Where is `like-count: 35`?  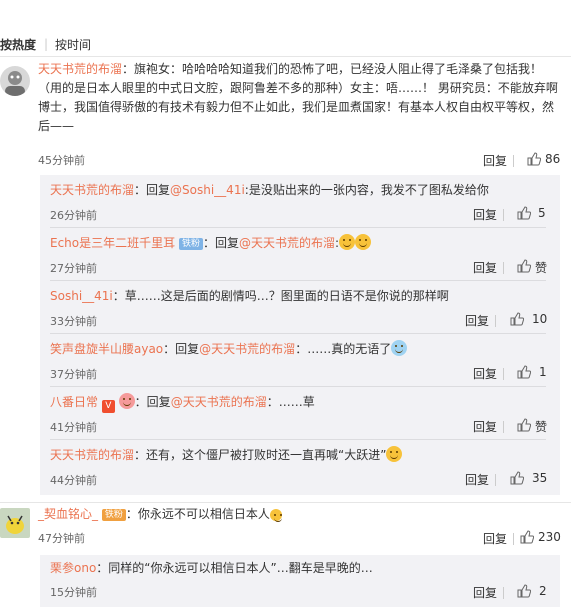 like-count: 35 is located at coordinates (540, 478).